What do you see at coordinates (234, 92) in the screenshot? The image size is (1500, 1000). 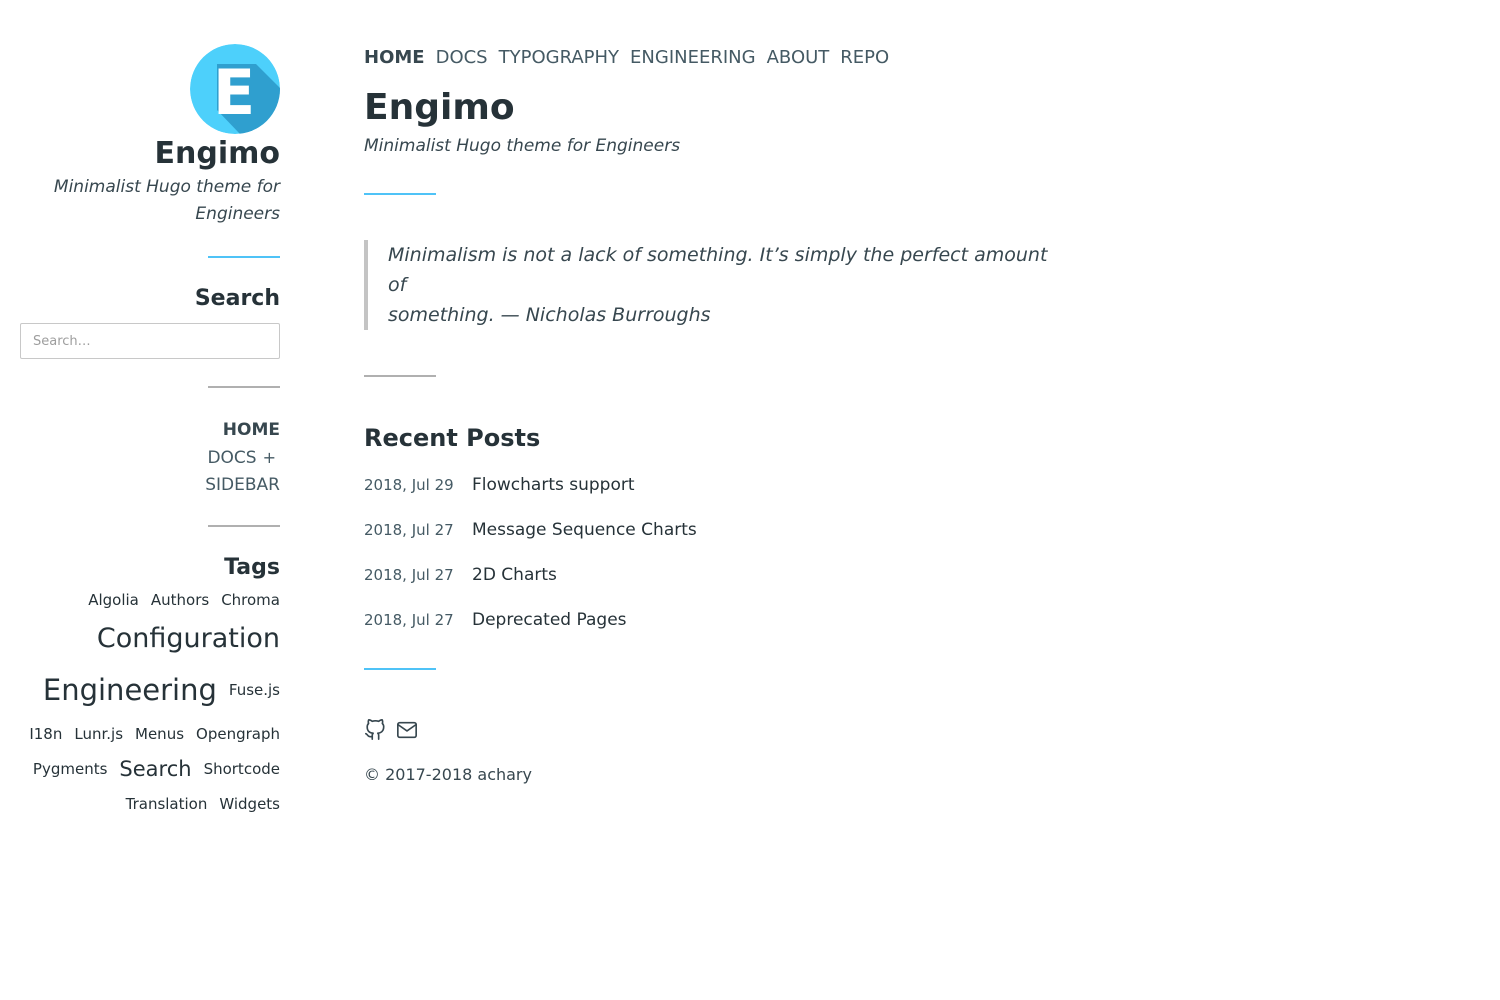 I see `logo-letter: E` at bounding box center [234, 92].